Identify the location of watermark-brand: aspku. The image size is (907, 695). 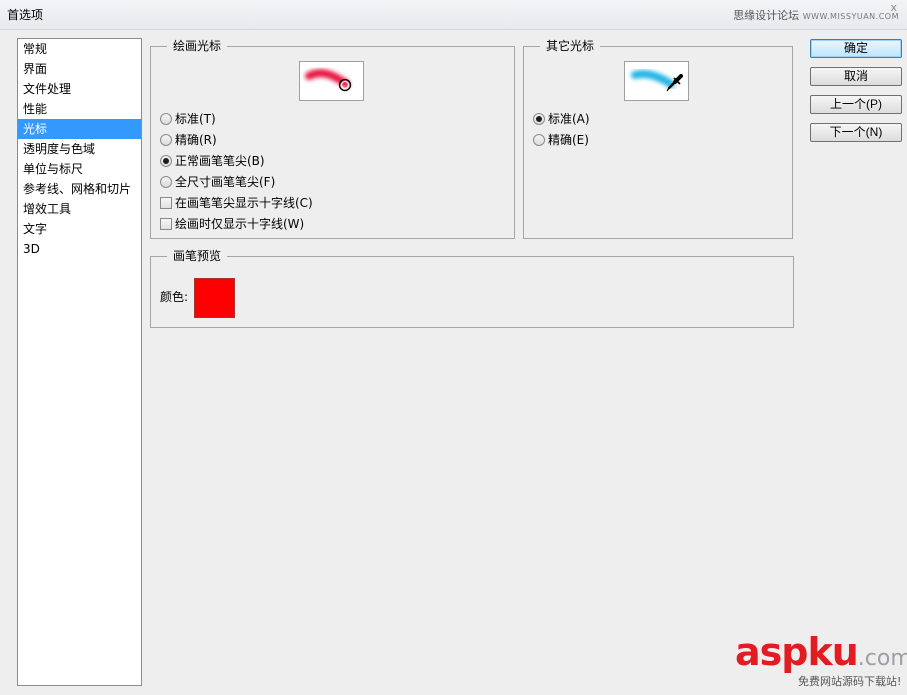
(797, 652).